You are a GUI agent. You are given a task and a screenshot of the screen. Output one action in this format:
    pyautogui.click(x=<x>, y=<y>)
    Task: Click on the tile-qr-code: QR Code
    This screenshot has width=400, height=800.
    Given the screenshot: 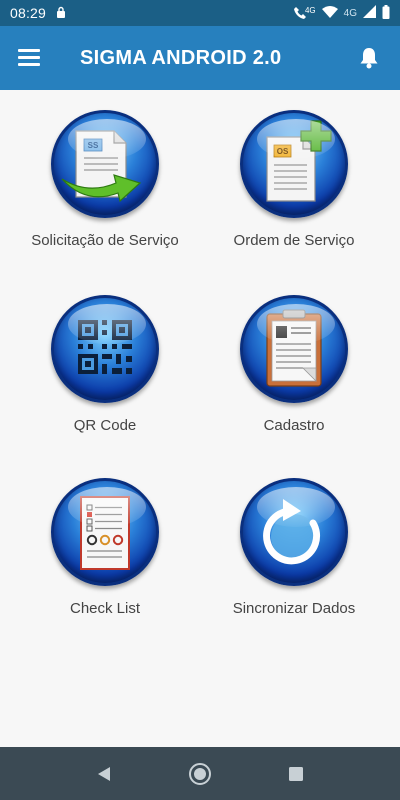 What is the action you would take?
    pyautogui.click(x=105, y=364)
    